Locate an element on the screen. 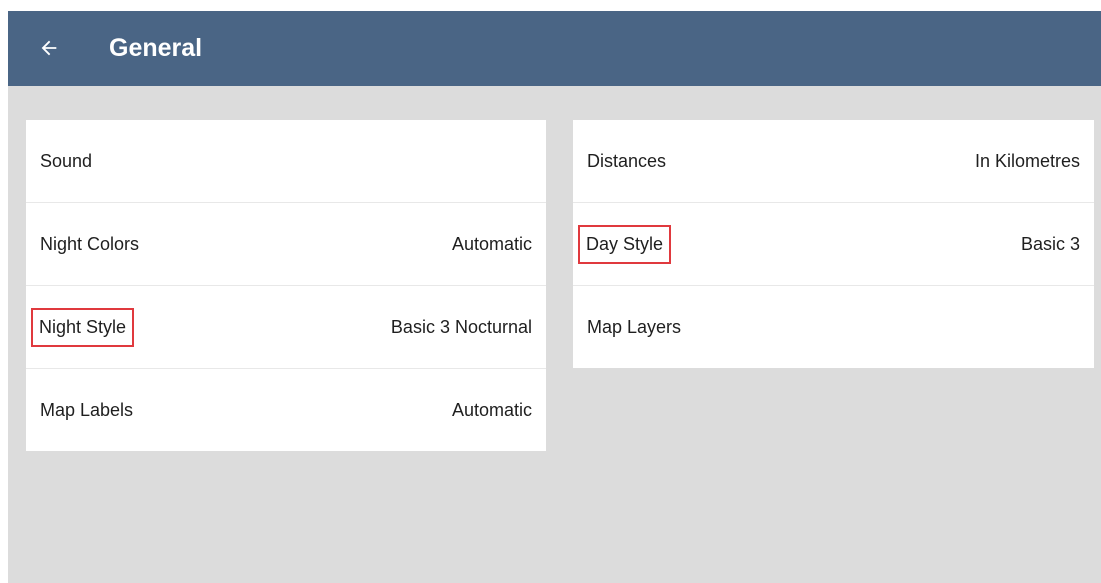 This screenshot has width=1101, height=583. setting-value-night-colors: Automatic is located at coordinates (491, 243).